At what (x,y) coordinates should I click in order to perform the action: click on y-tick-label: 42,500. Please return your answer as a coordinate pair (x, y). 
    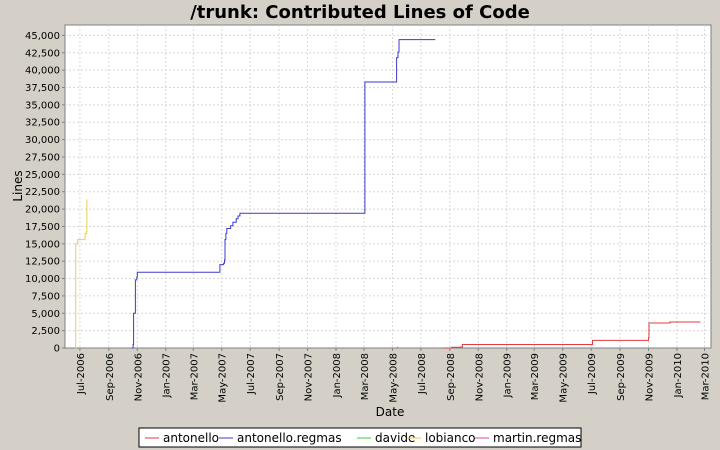
    Looking at the image, I should click on (42, 53).